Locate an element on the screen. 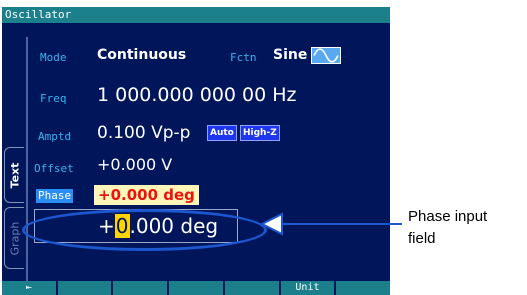  callout-line-1: Phase input is located at coordinates (448, 216).